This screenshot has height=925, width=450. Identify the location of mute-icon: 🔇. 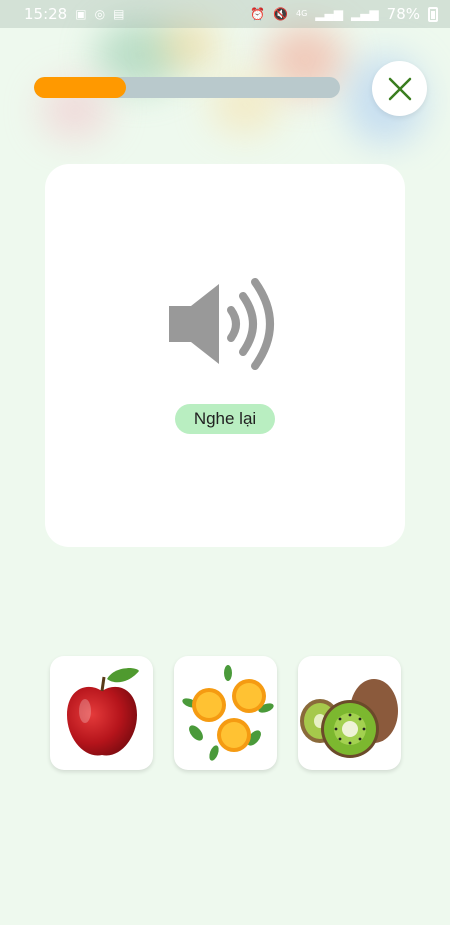
(280, 14).